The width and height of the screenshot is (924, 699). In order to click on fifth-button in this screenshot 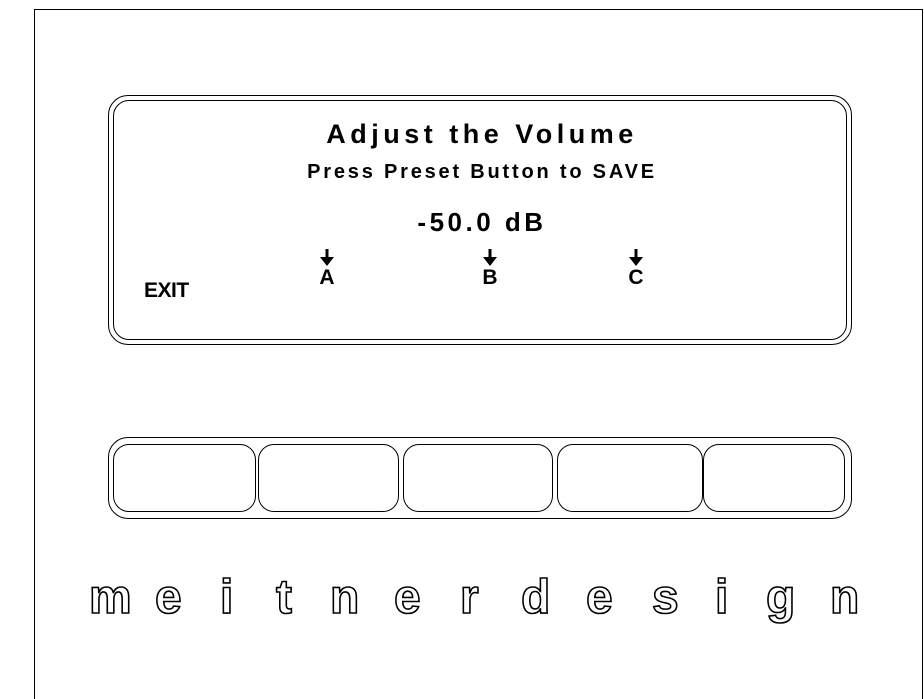, I will do `click(774, 478)`.